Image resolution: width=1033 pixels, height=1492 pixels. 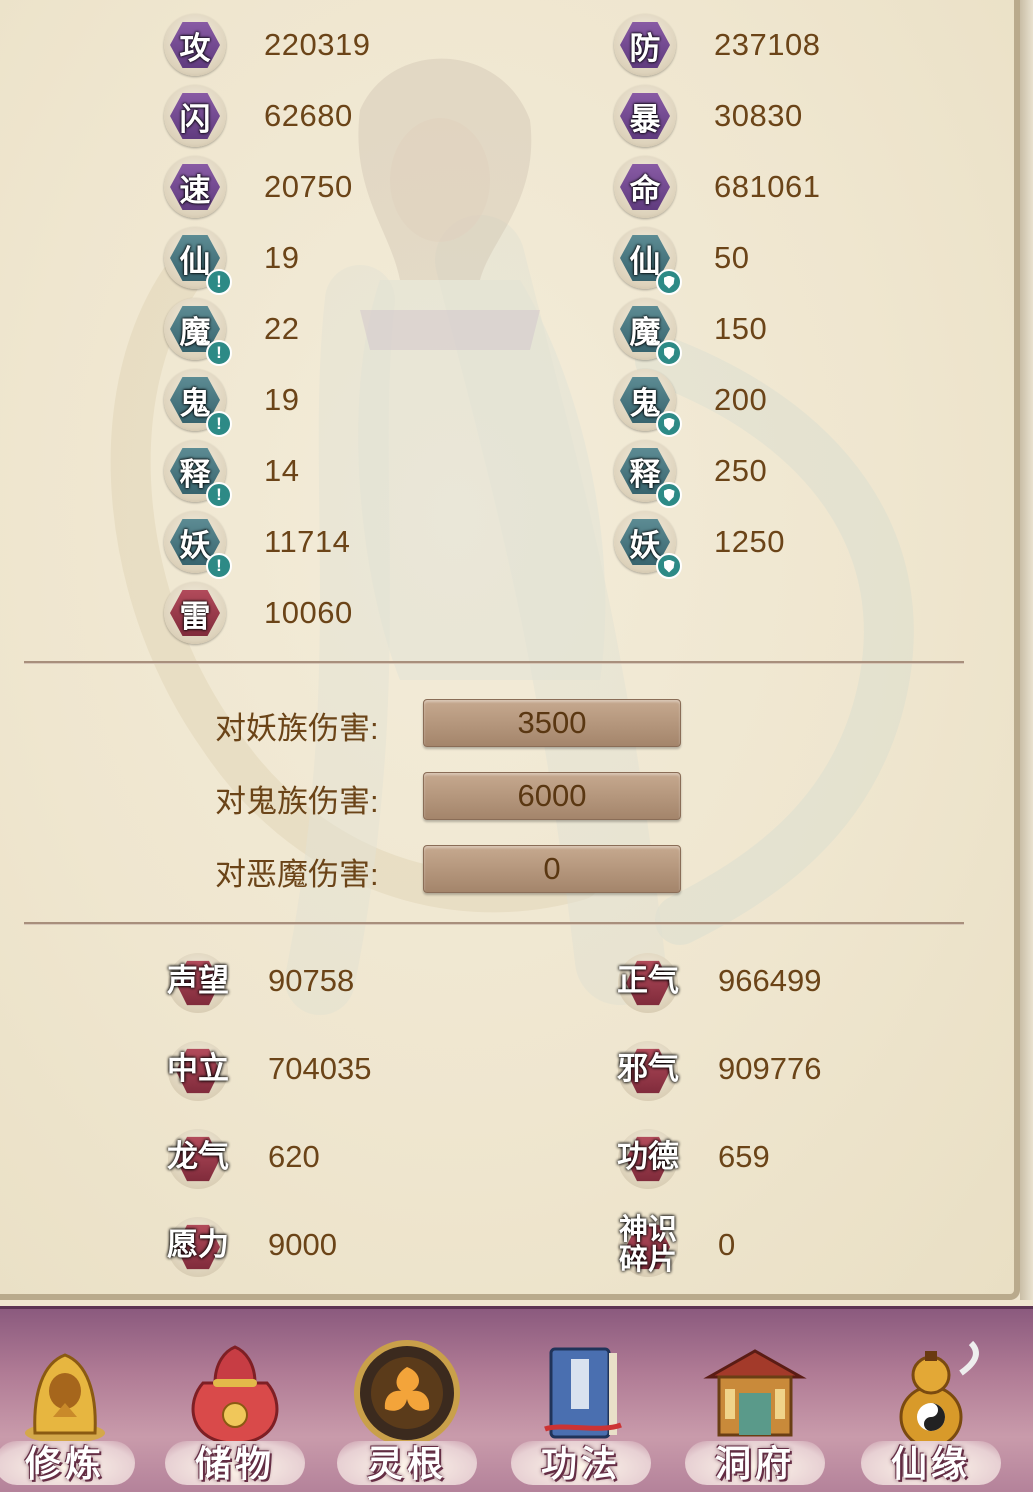 I want to click on stat-value: 1250, so click(x=749, y=541).